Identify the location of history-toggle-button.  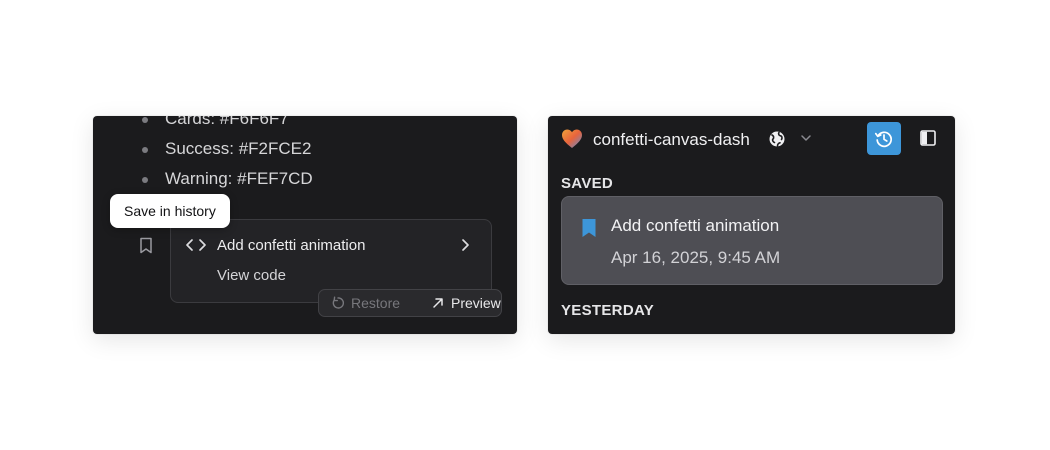
(884, 138).